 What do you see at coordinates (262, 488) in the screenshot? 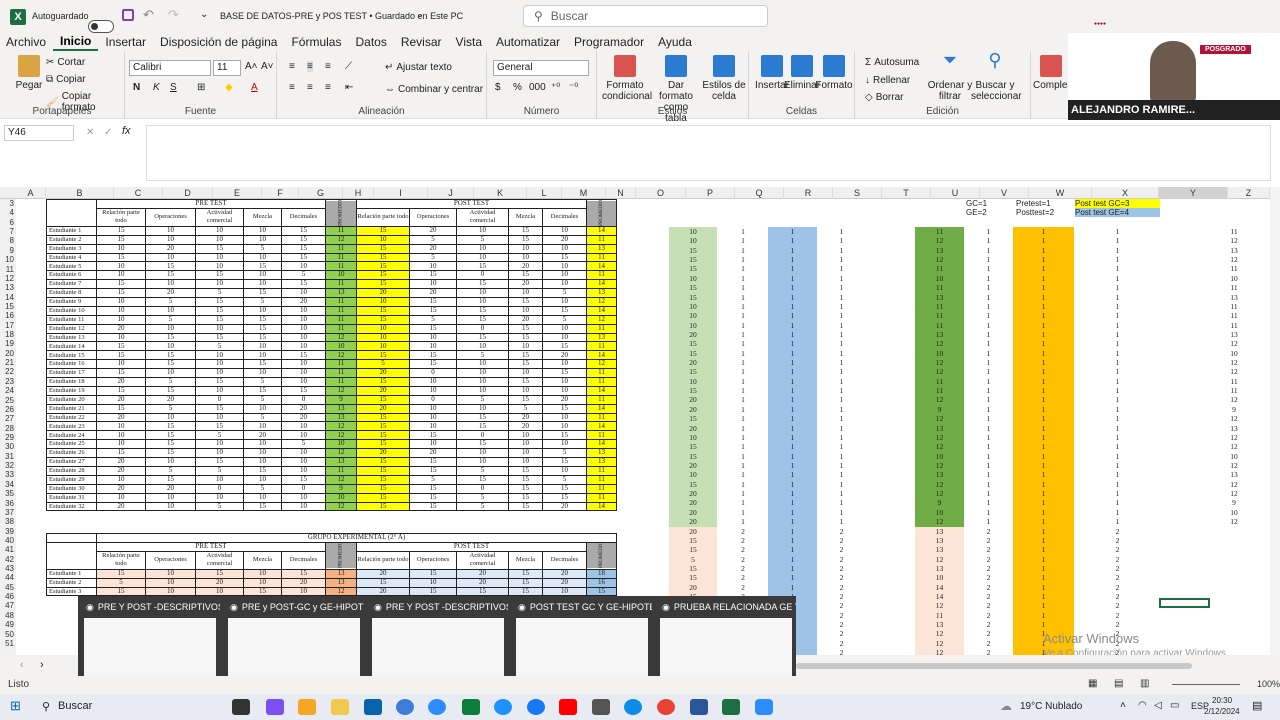
I see `pre-score: 5` at bounding box center [262, 488].